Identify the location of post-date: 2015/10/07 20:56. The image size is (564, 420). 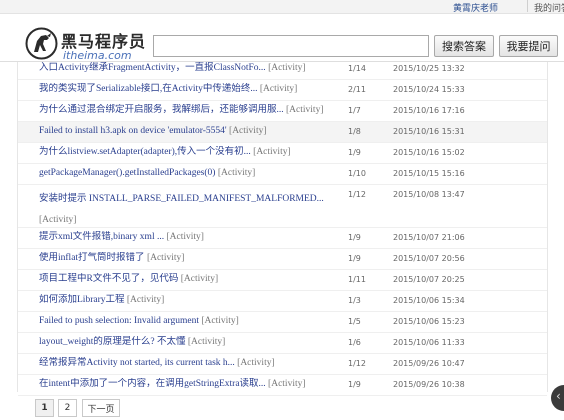
(429, 258).